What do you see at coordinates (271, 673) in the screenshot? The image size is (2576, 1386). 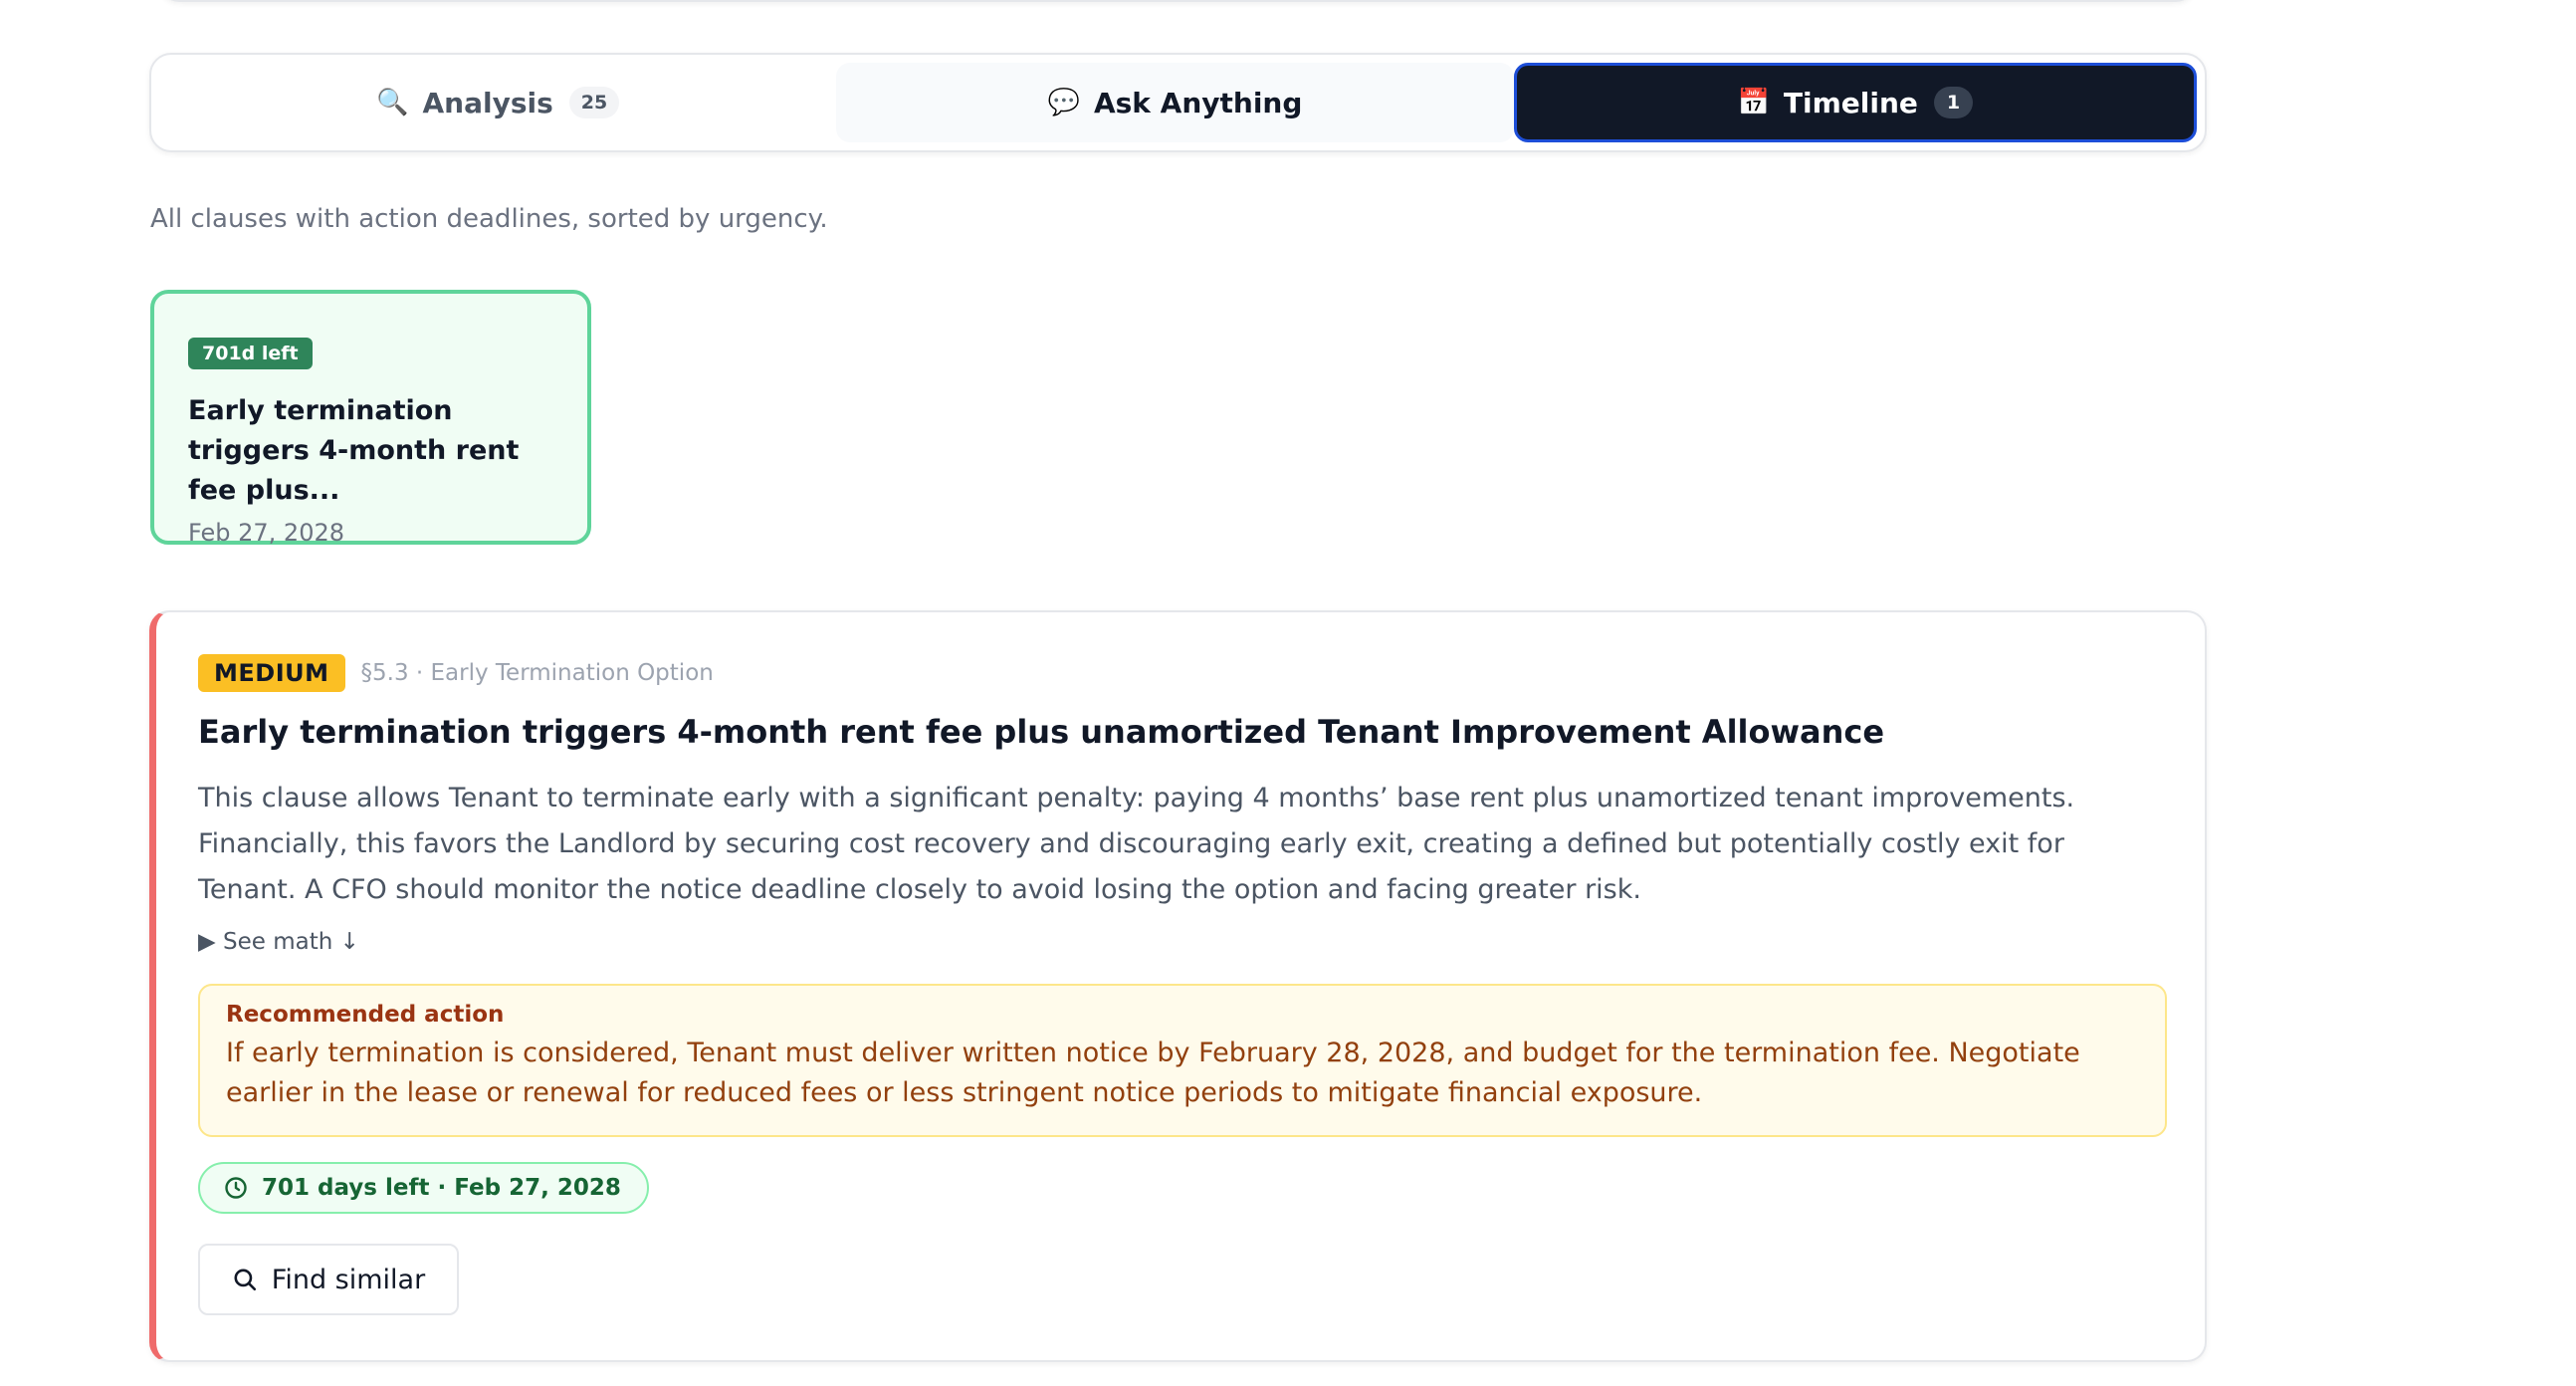 I see `severity-badge: MEDIUM` at bounding box center [271, 673].